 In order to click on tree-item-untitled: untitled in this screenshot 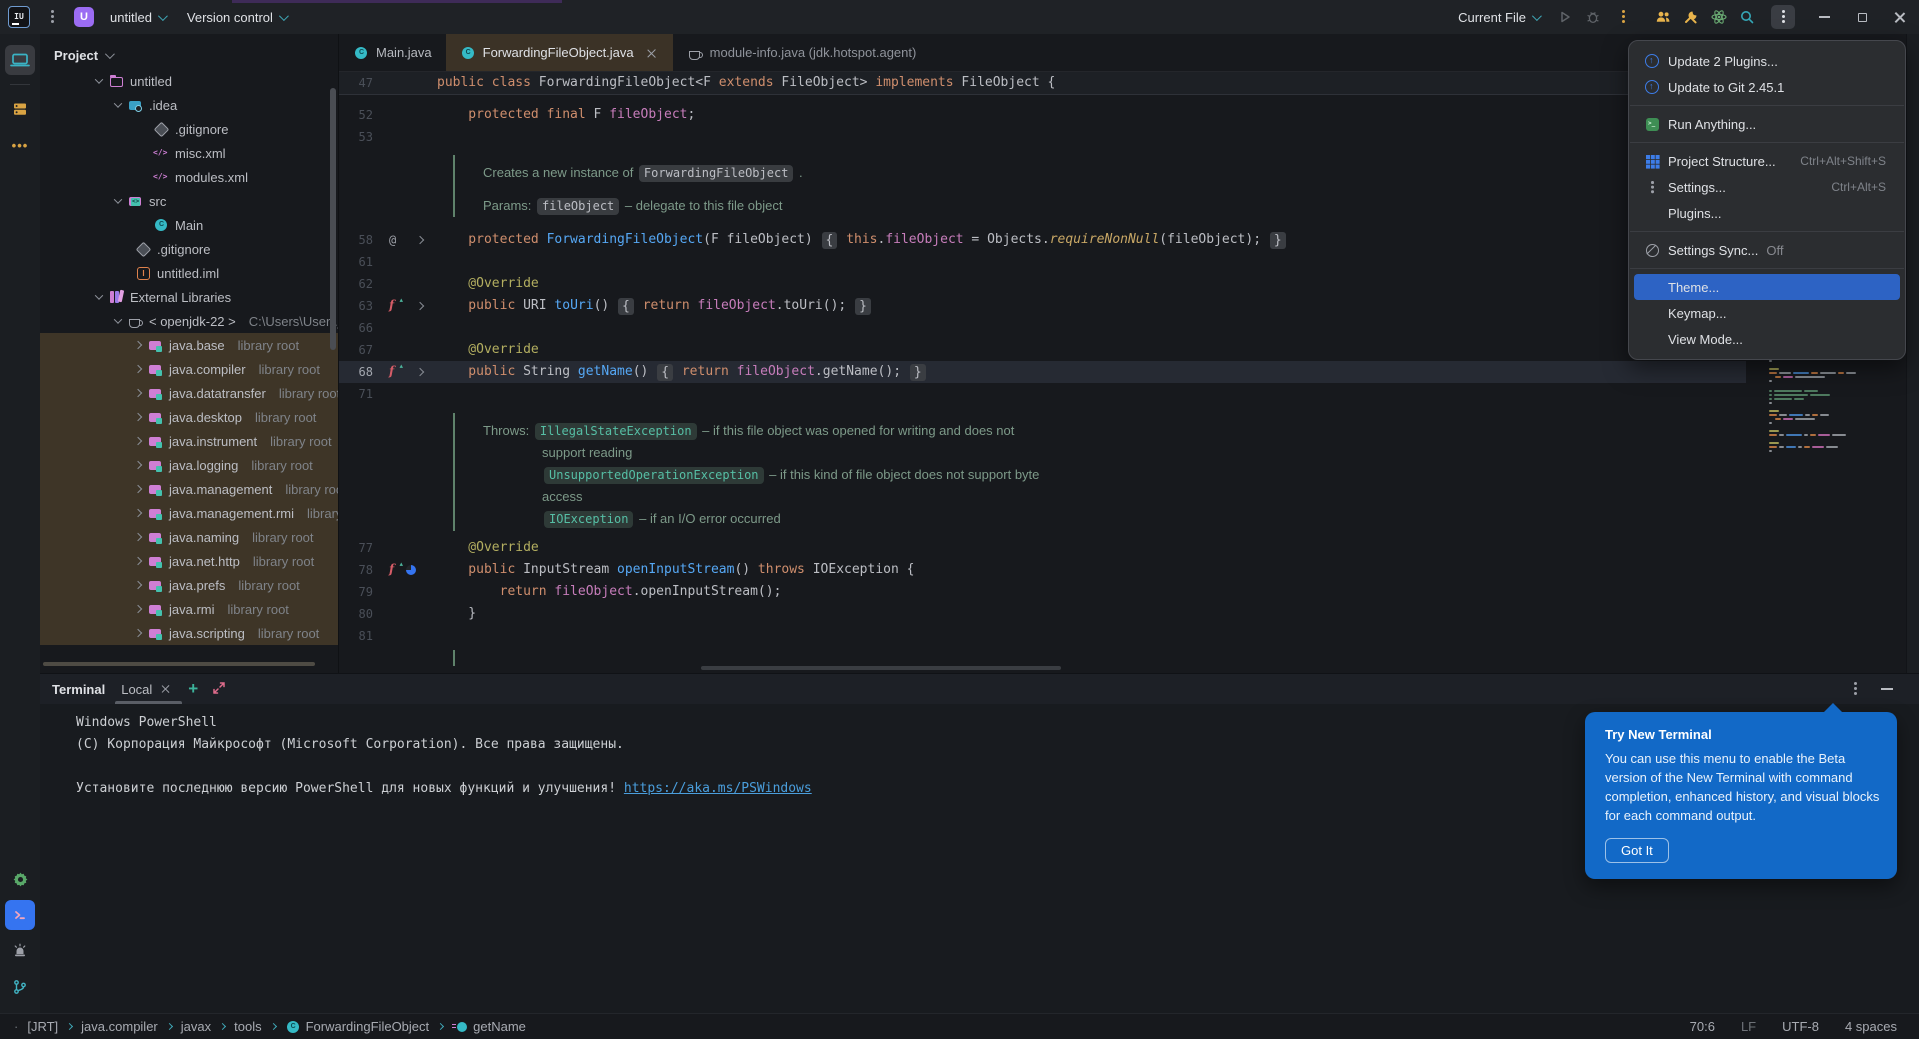, I will do `click(189, 81)`.